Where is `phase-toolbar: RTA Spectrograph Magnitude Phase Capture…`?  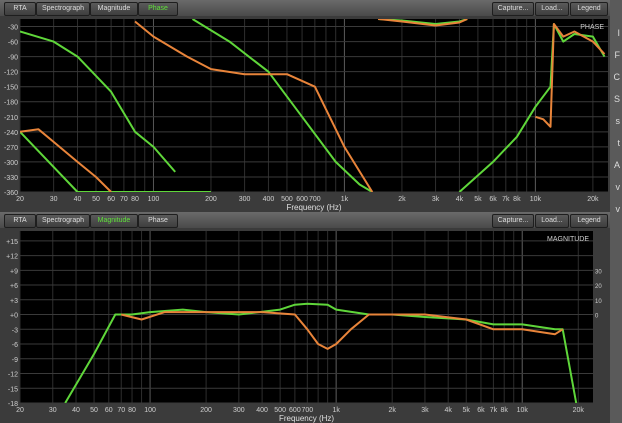 phase-toolbar: RTA Spectrograph Magnitude Phase Capture… is located at coordinates (305, 8).